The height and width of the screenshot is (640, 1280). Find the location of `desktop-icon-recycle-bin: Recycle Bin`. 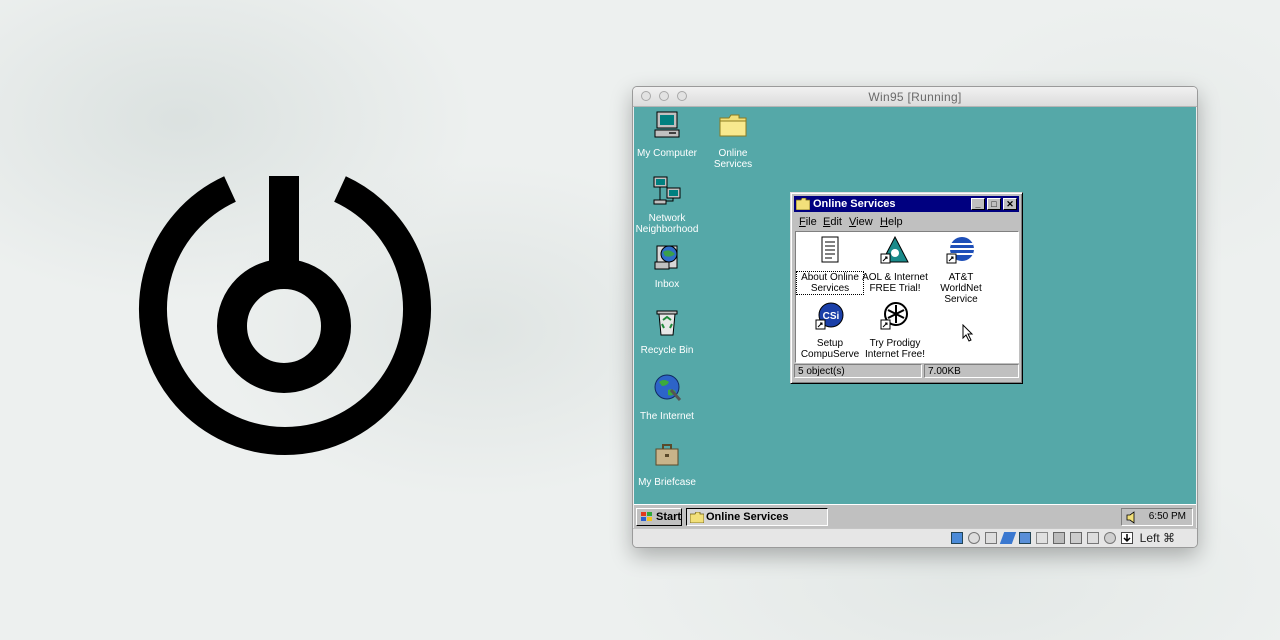

desktop-icon-recycle-bin: Recycle Bin is located at coordinates (668, 331).